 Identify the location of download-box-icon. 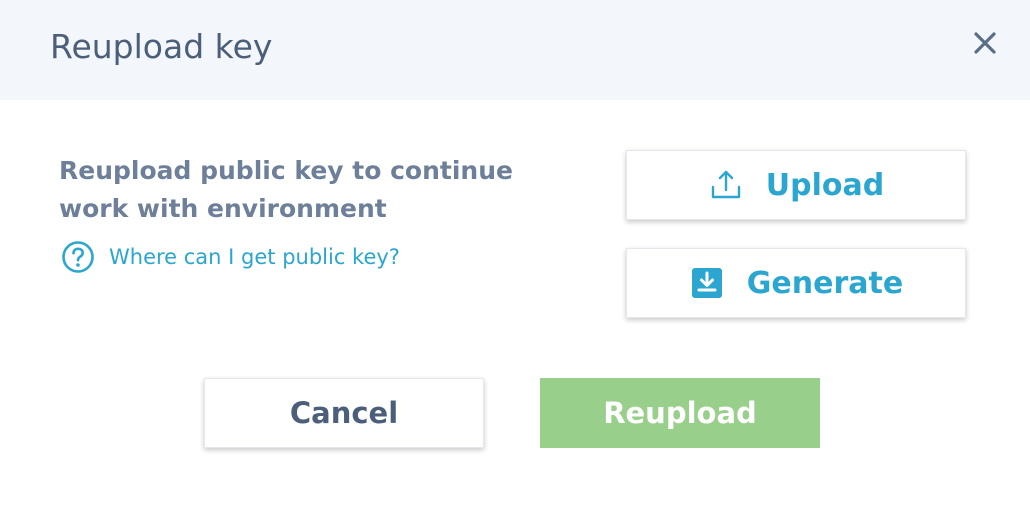
(706, 283).